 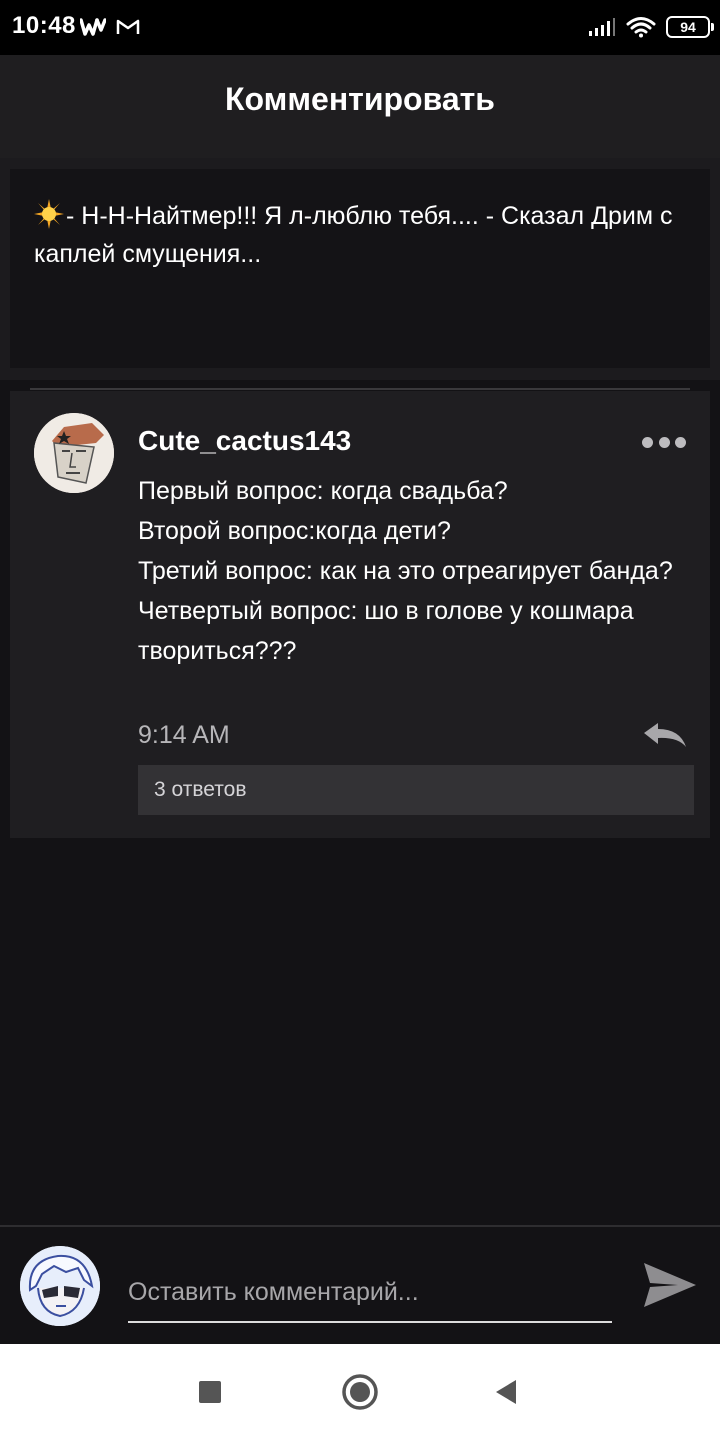 What do you see at coordinates (670, 1285) in the screenshot?
I see `send-icon` at bounding box center [670, 1285].